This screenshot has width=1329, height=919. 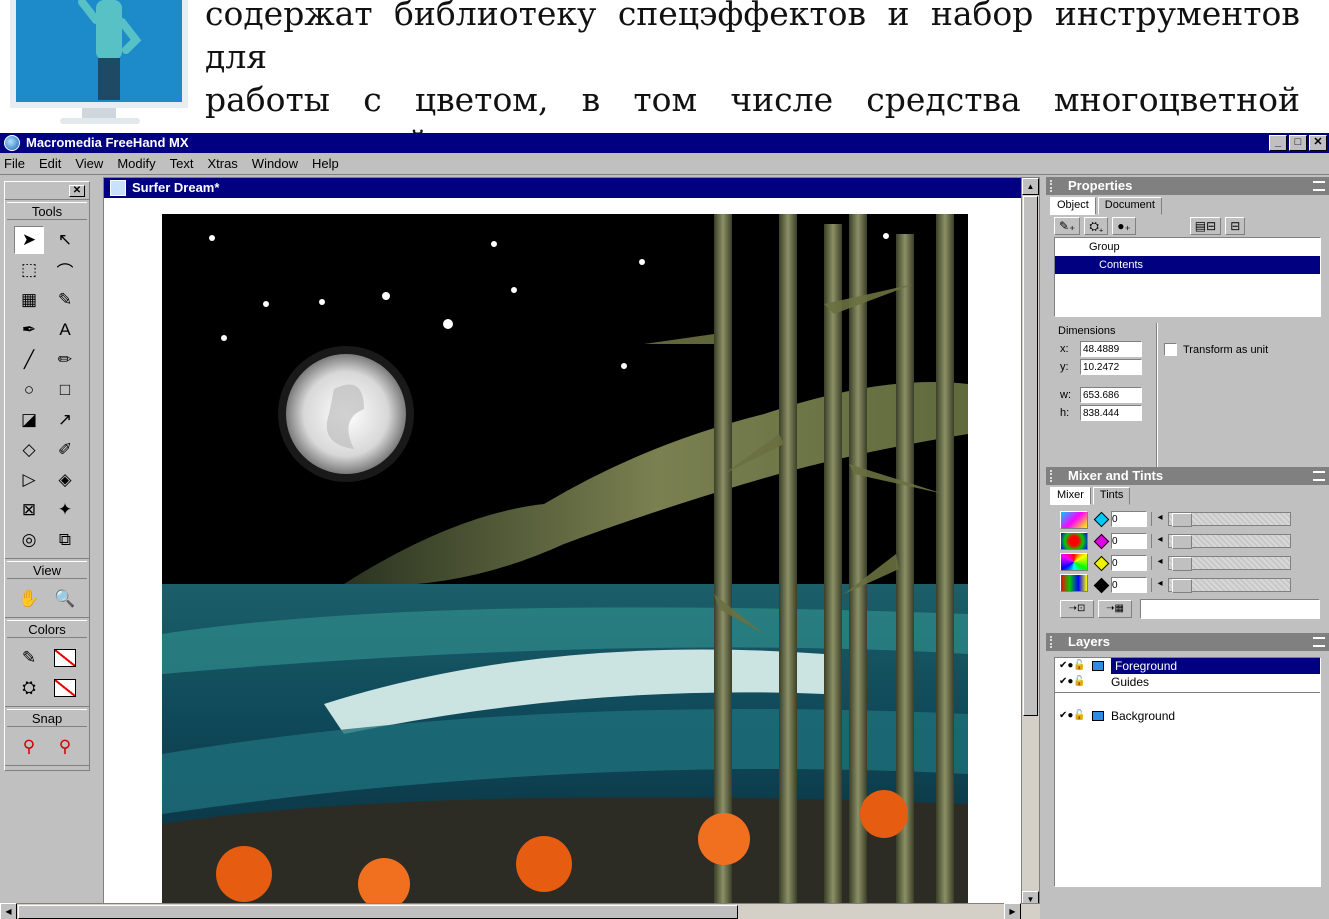 I want to click on chart-tool-icon: ⧉, so click(x=65, y=540).